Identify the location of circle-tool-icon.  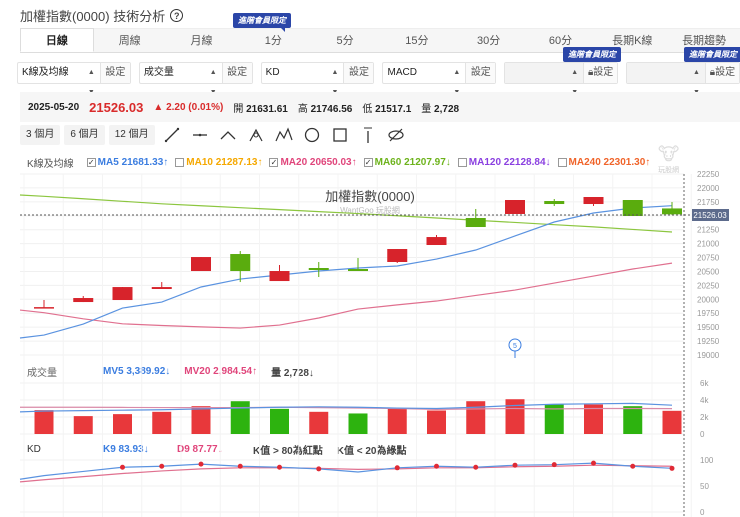
(312, 135).